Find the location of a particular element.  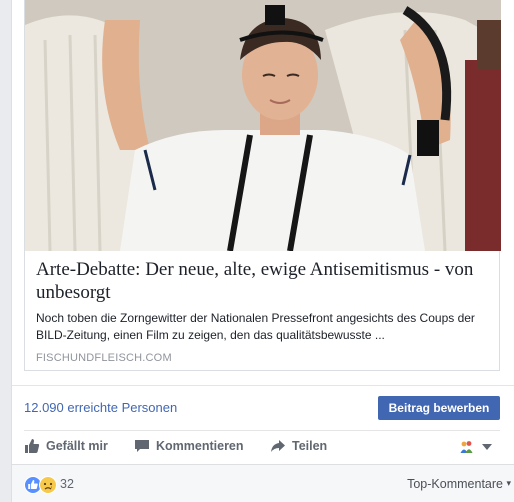

share-icon is located at coordinates (278, 446).